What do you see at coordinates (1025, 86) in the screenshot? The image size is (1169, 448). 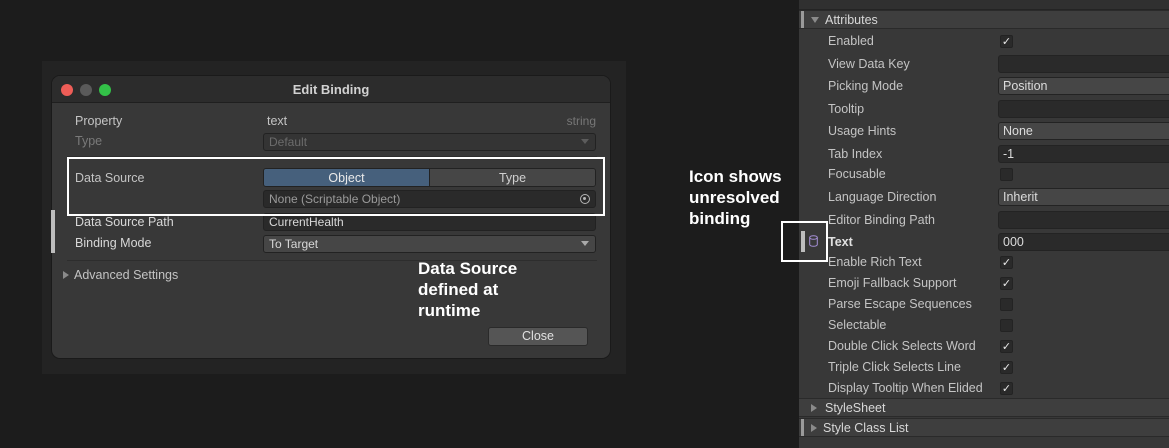 I see `attribute-value: Position` at bounding box center [1025, 86].